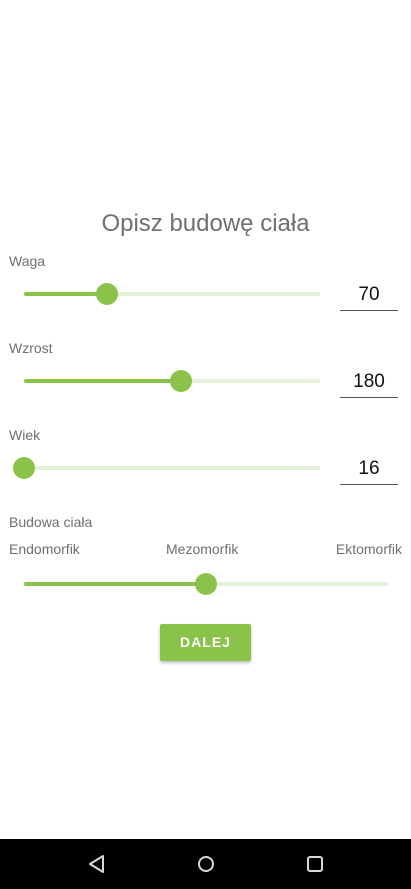 The image size is (411, 889). I want to click on weight-input: 70, so click(369, 295).